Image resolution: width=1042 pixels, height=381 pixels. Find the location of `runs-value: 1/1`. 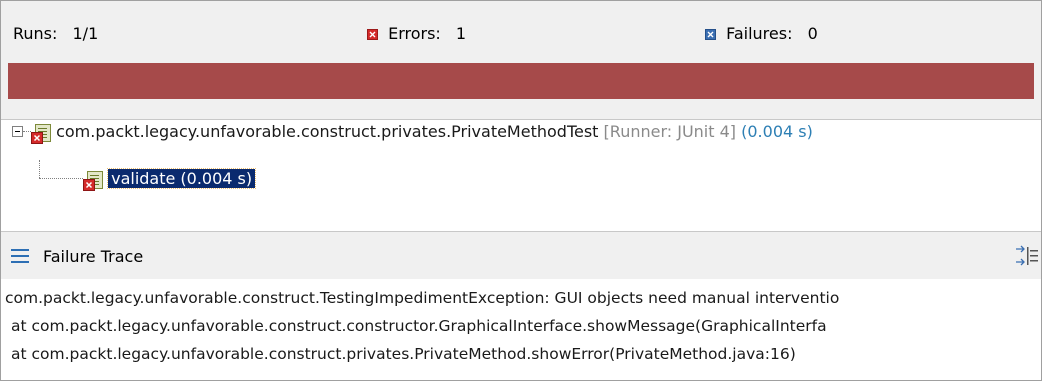

runs-value: 1/1 is located at coordinates (85, 33).